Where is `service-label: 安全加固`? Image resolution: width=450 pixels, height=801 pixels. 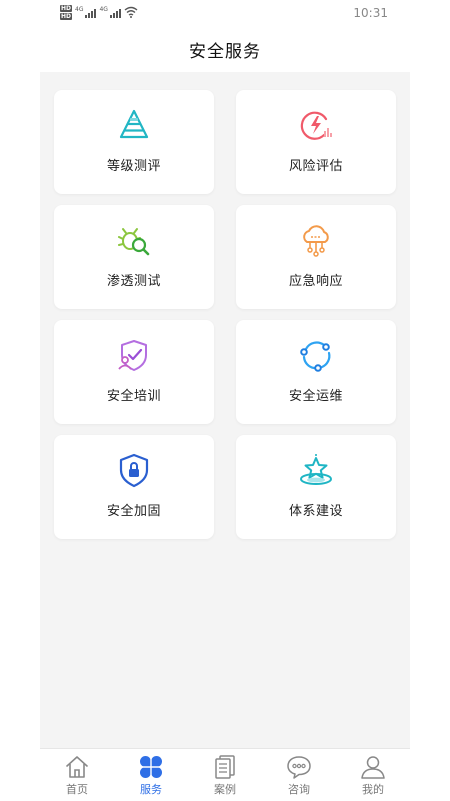 service-label: 安全加固 is located at coordinates (133, 511).